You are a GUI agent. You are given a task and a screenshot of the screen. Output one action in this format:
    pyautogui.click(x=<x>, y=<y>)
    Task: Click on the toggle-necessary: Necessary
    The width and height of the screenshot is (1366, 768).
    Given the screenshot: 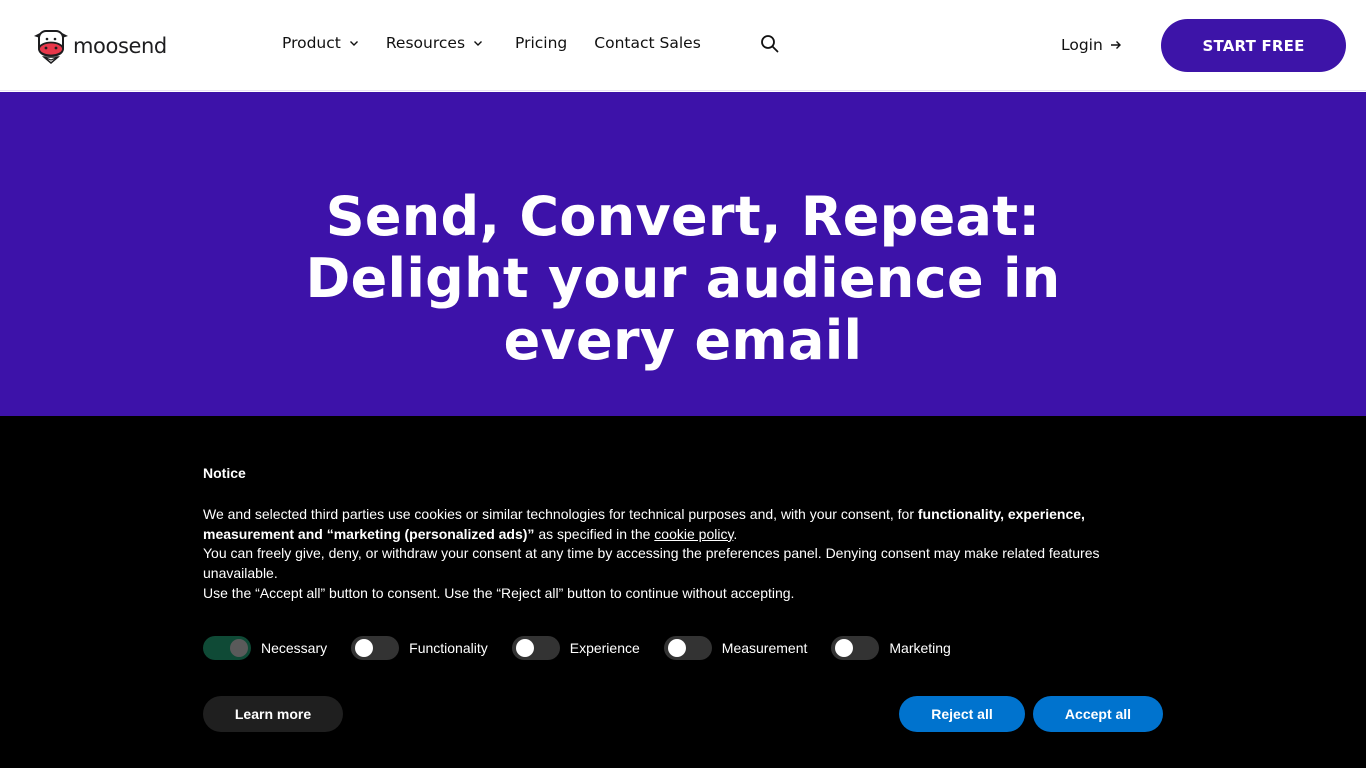 What is the action you would take?
    pyautogui.click(x=265, y=648)
    